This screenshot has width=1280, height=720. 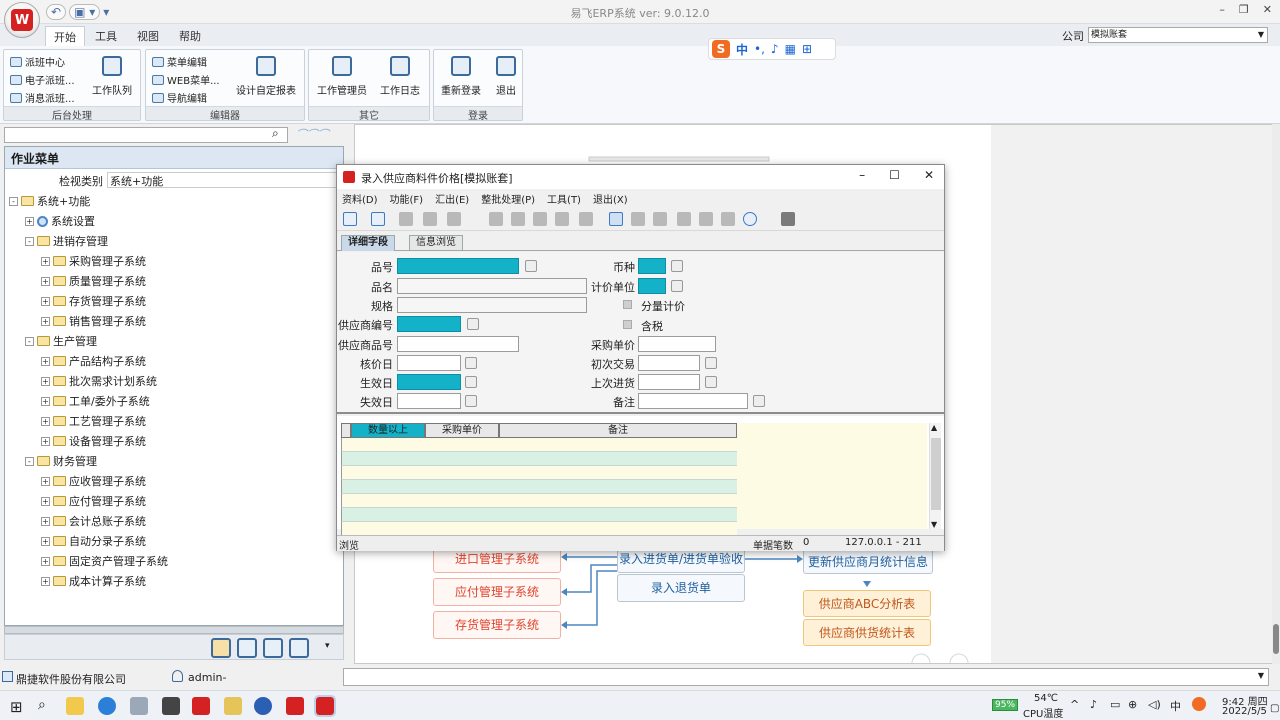 I want to click on app-logo: W, so click(x=22, y=20).